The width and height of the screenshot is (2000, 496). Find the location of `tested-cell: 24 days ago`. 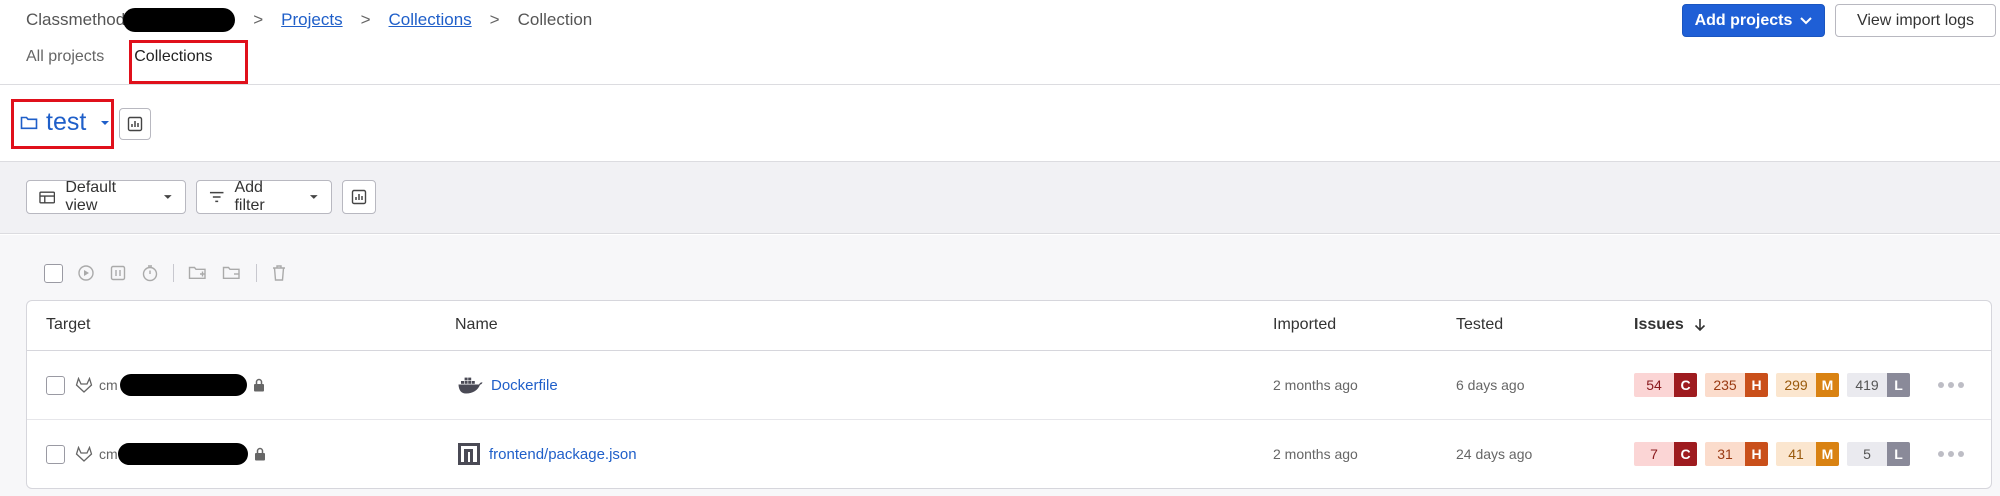

tested-cell: 24 days ago is located at coordinates (1494, 454).